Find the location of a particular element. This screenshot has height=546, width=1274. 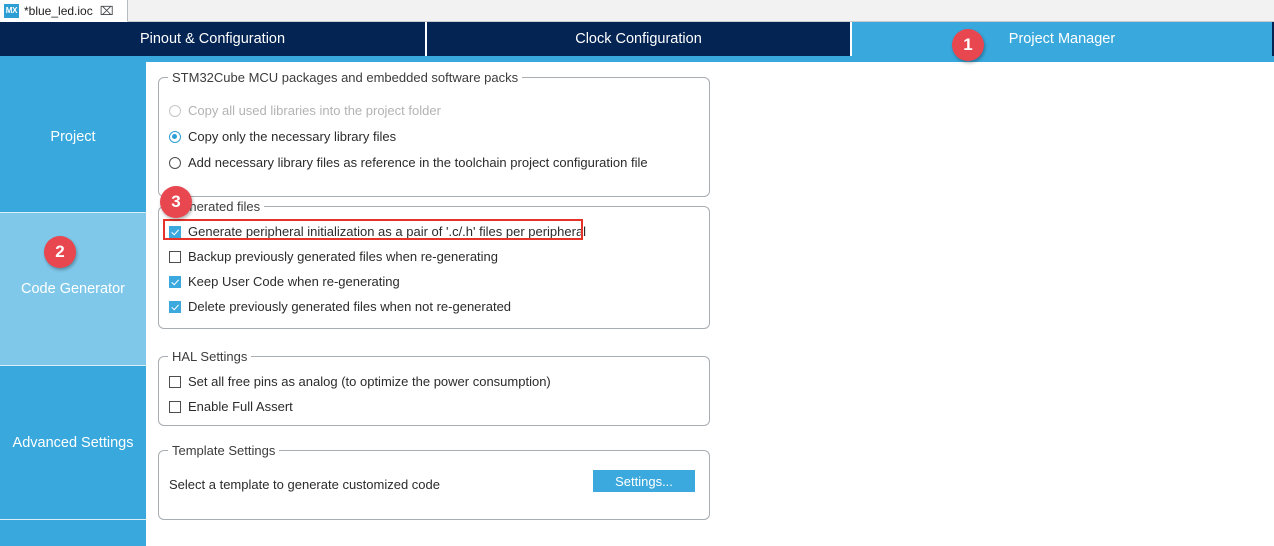

tab-clock-configuration: Clock Configuration is located at coordinates (637, 39).